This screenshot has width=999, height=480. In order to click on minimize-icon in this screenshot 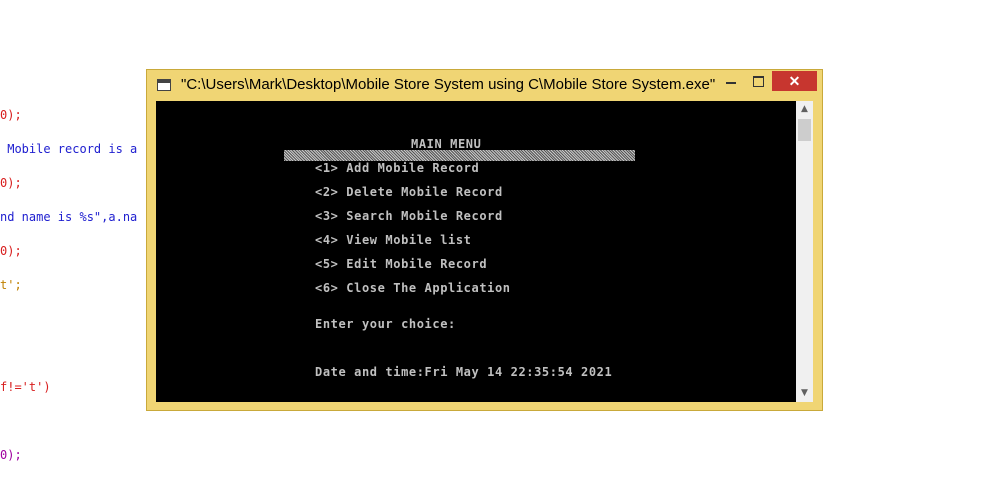, I will do `click(731, 83)`.